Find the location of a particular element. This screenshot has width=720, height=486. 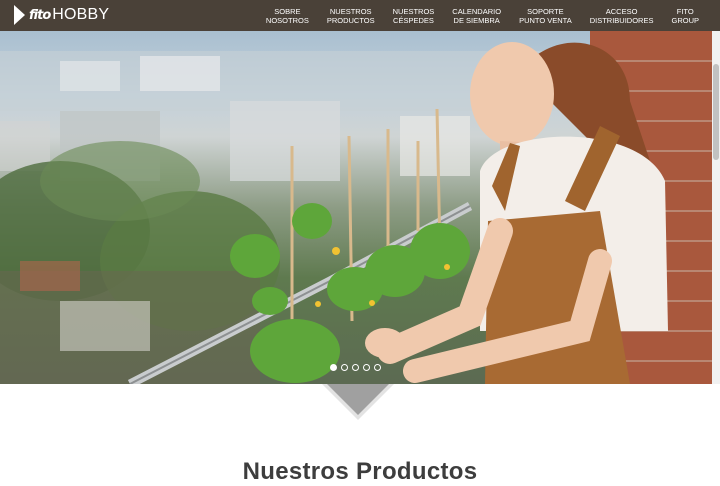

fito-hobby-logo: fito HOBBY is located at coordinates (61, 15).